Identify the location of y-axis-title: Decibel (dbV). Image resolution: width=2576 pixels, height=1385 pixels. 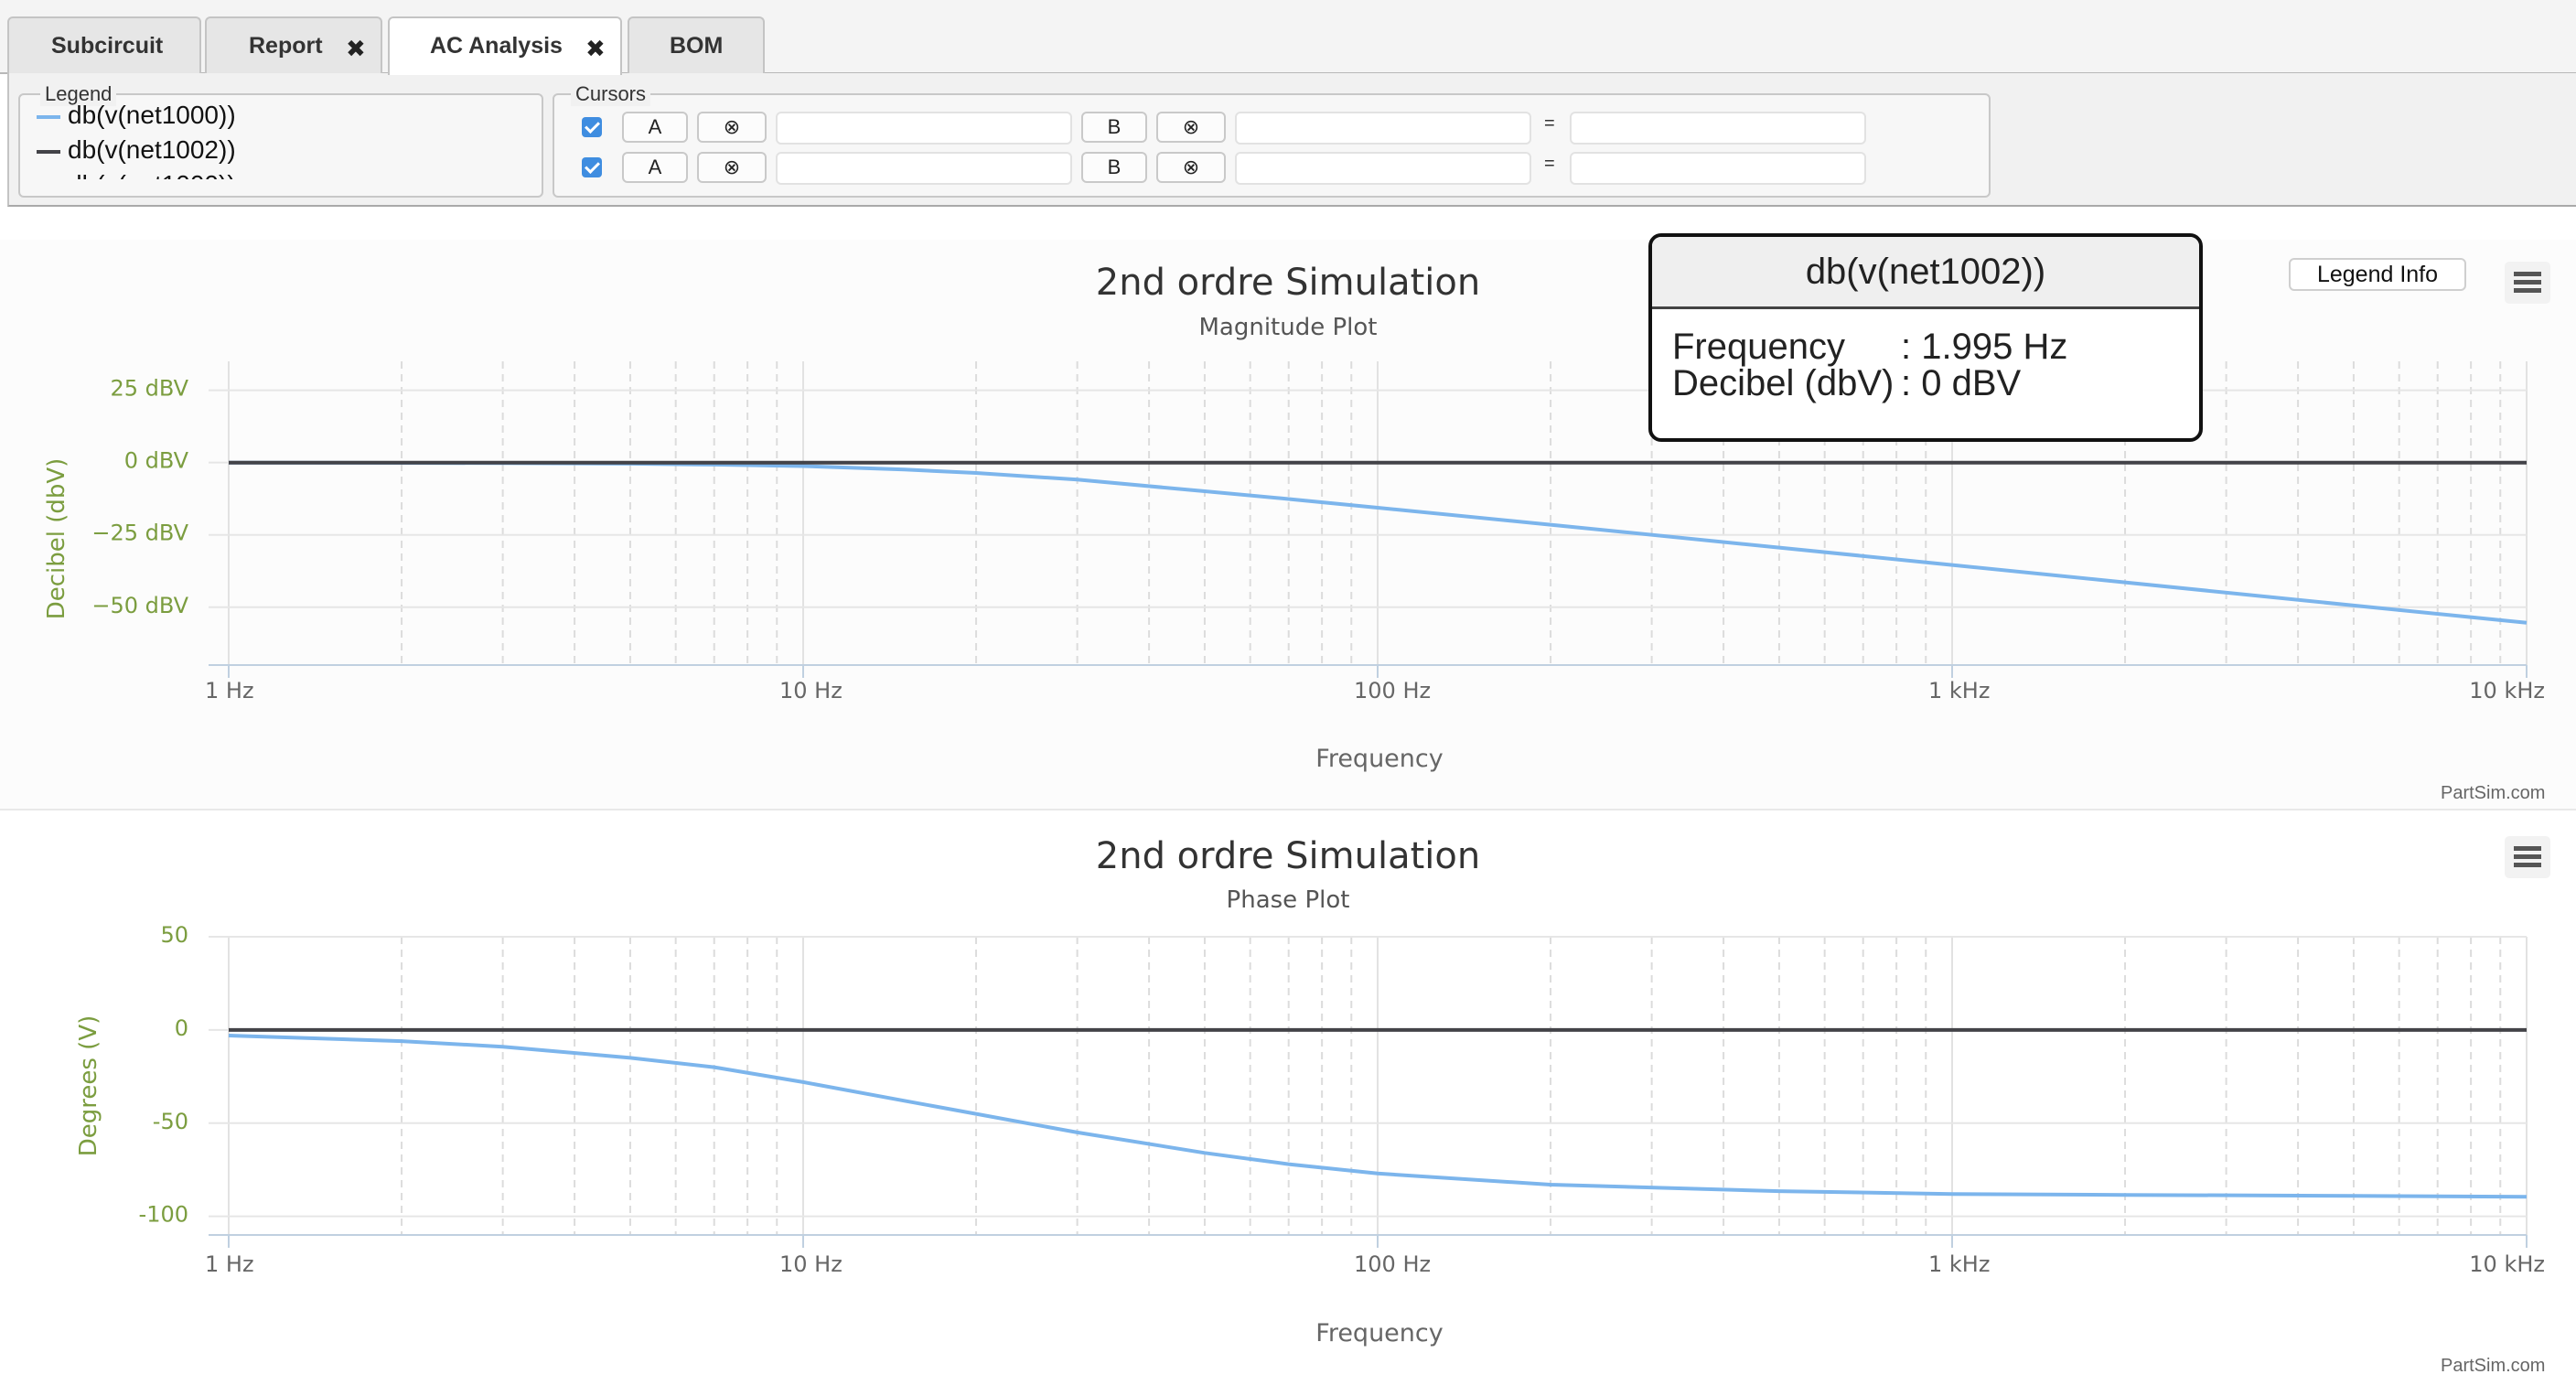
(56, 539).